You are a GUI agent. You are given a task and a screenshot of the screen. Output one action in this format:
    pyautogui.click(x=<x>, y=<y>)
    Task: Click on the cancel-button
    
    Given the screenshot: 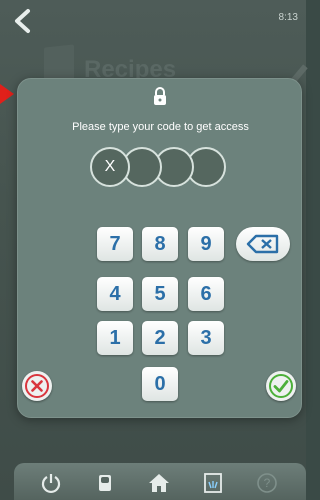 What is the action you would take?
    pyautogui.click(x=37, y=386)
    